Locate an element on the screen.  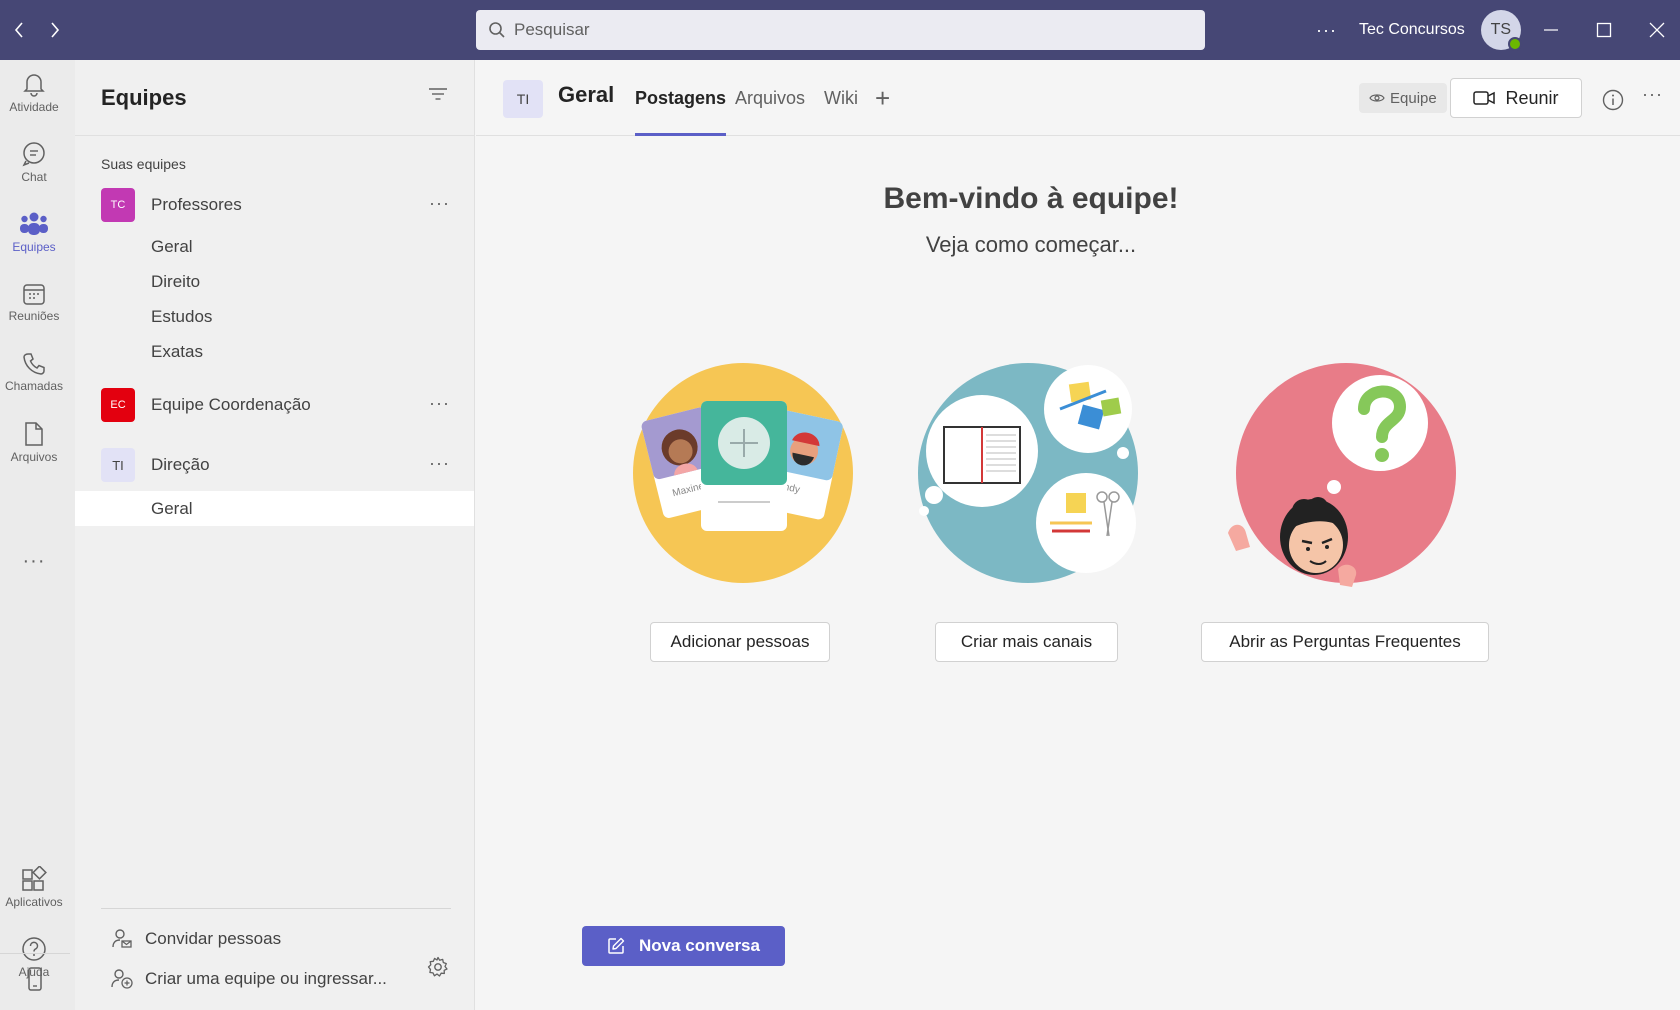
account-area: ··· Tec Concursos TS is located at coordinates (1419, 30).